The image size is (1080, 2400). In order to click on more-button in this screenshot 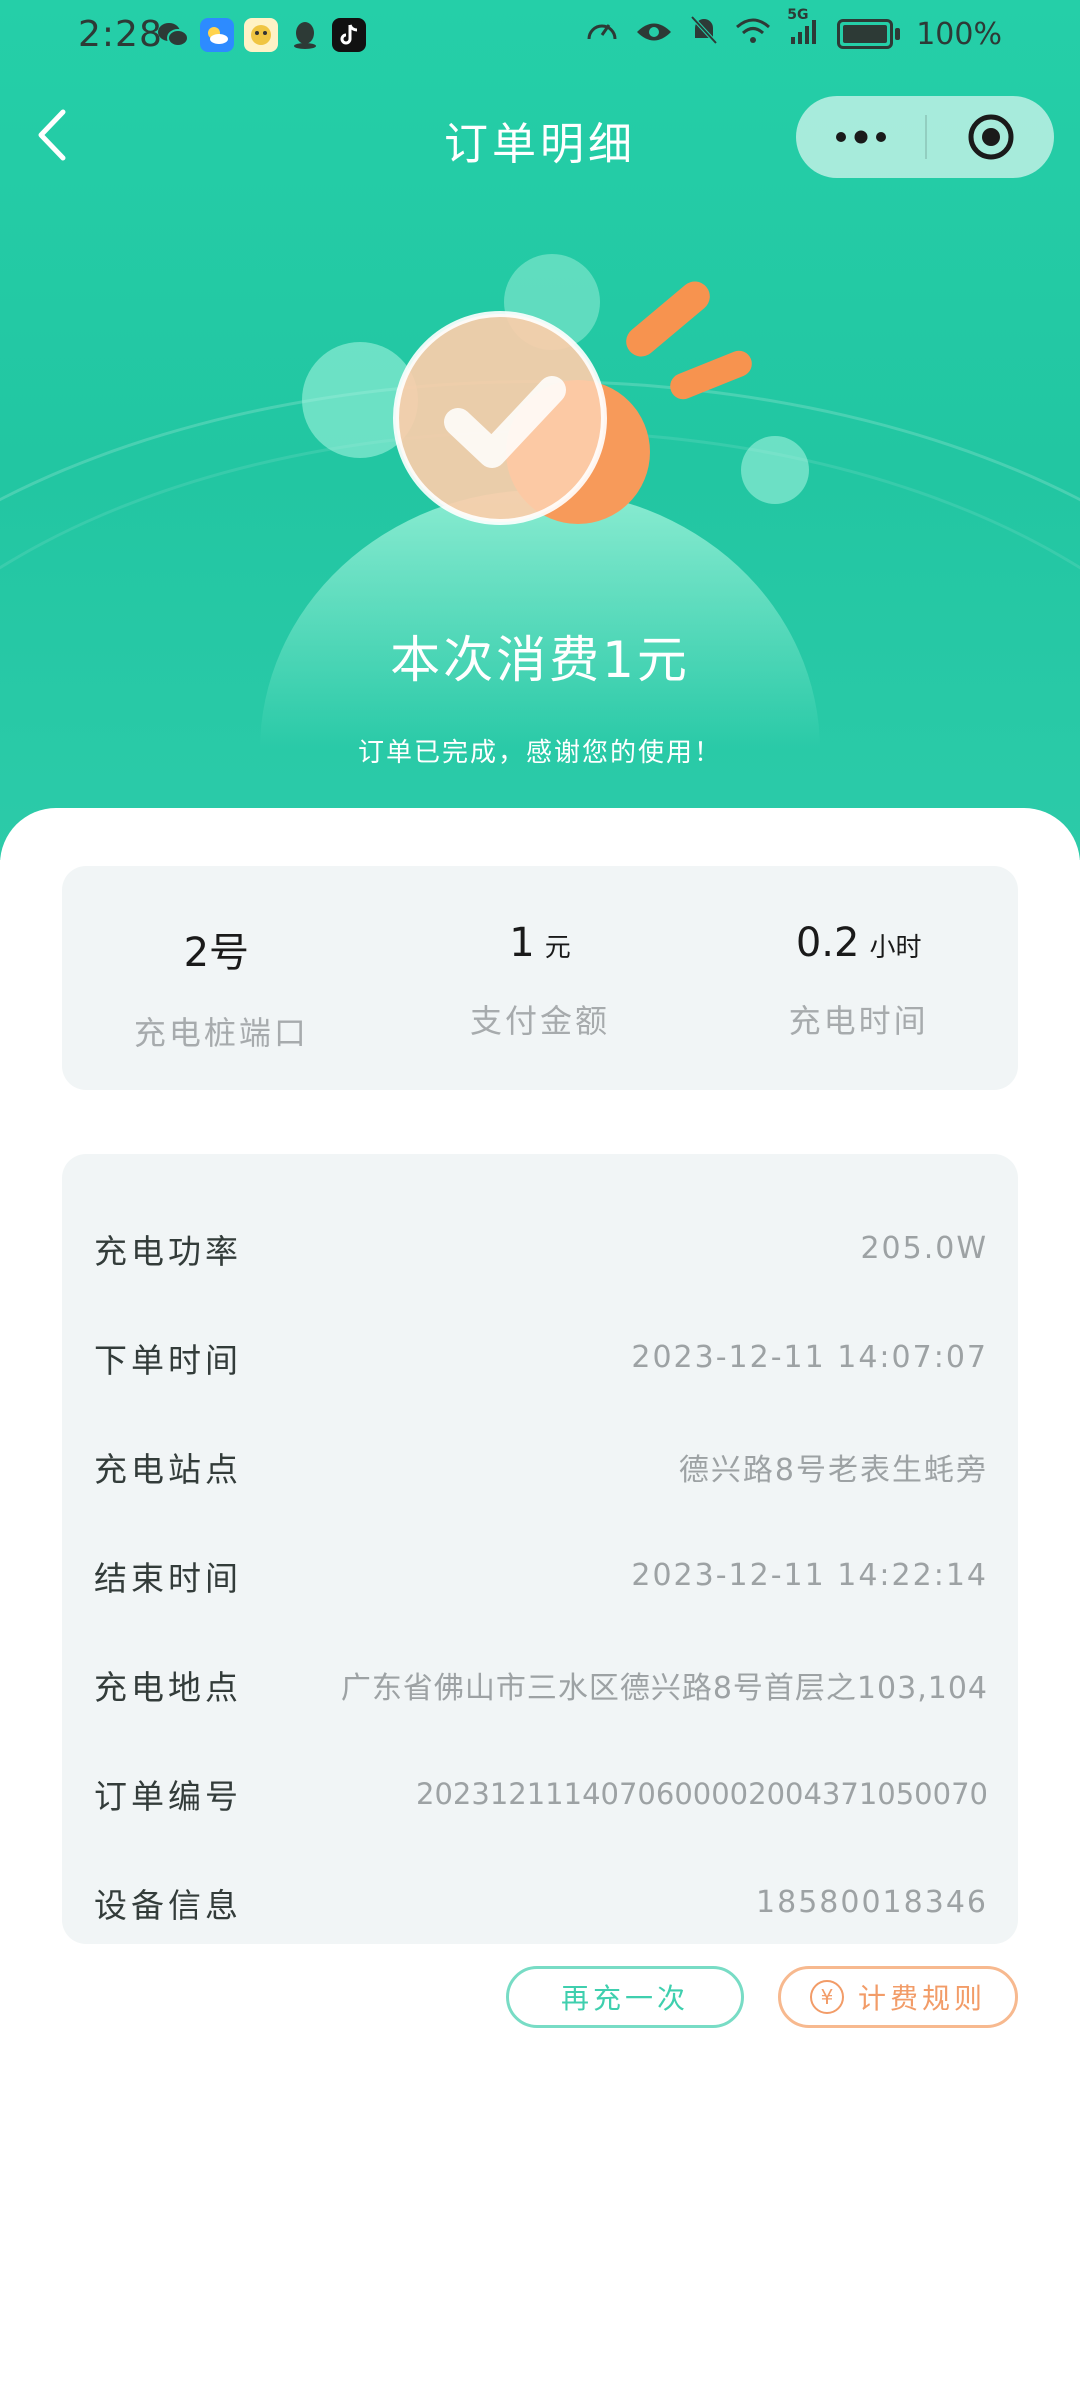, I will do `click(860, 137)`.